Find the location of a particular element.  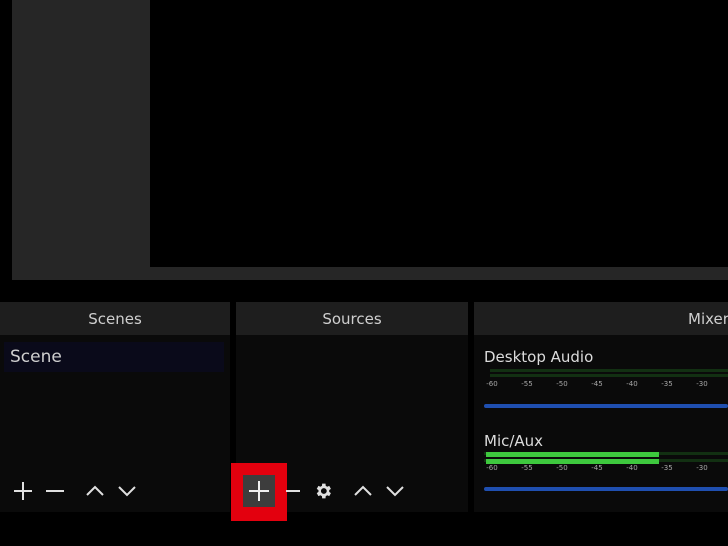

move-scene-up-button is located at coordinates (95, 491).